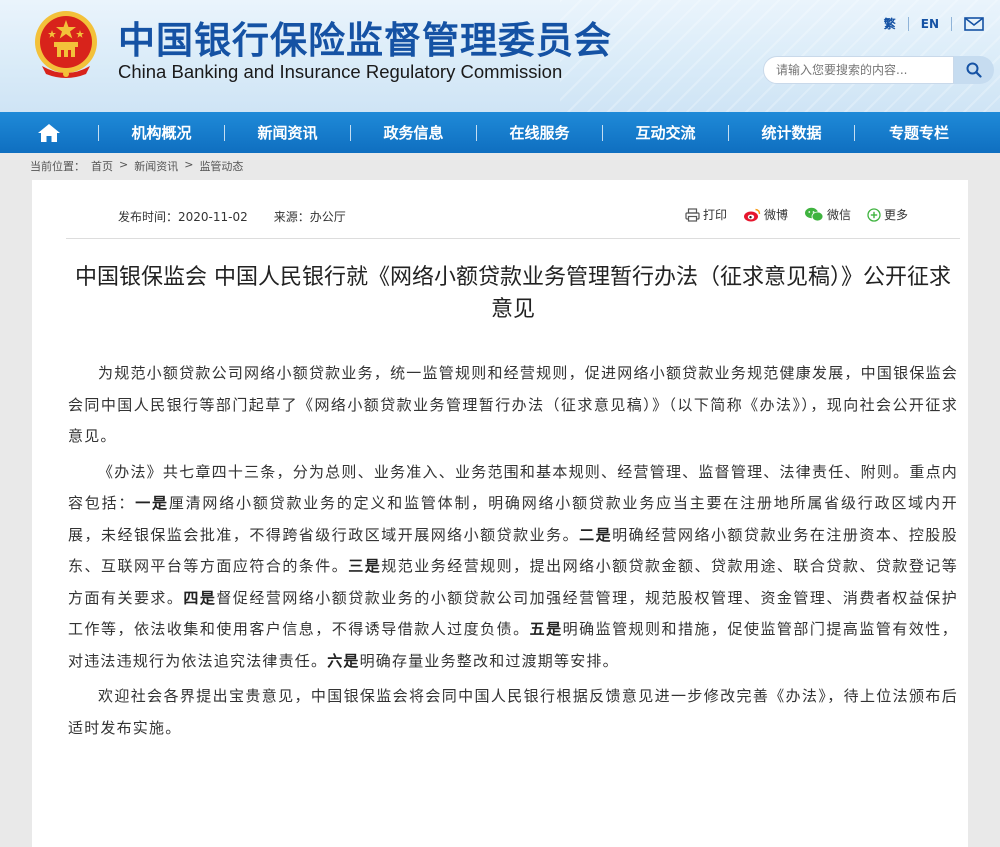 The image size is (1000, 847). I want to click on print-button: 打印, so click(706, 214).